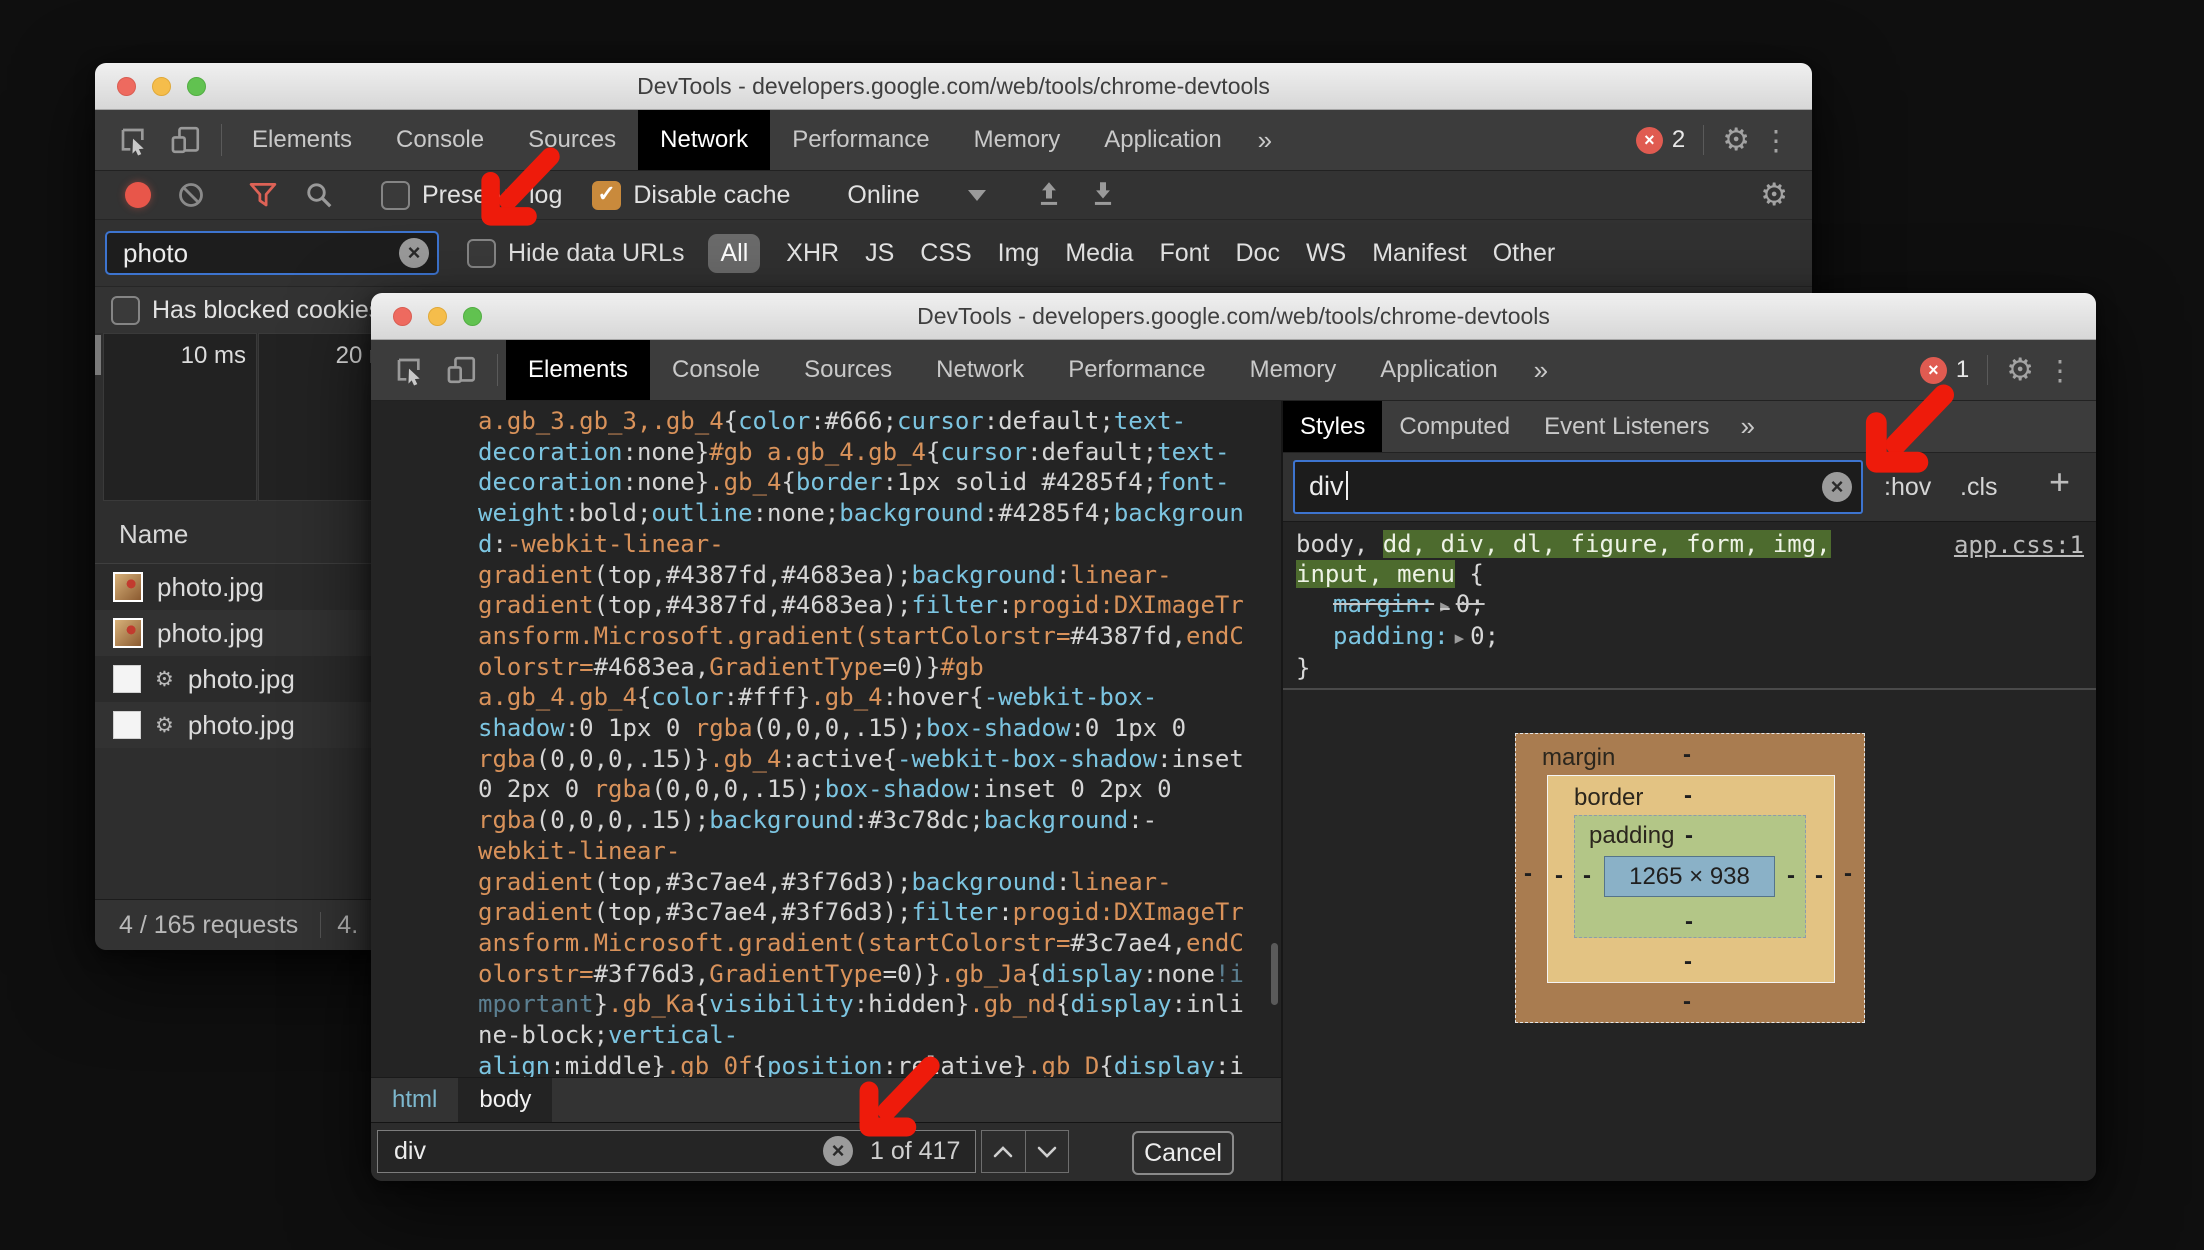 The image size is (2204, 1250). I want to click on type-filter-js: JS, so click(879, 253).